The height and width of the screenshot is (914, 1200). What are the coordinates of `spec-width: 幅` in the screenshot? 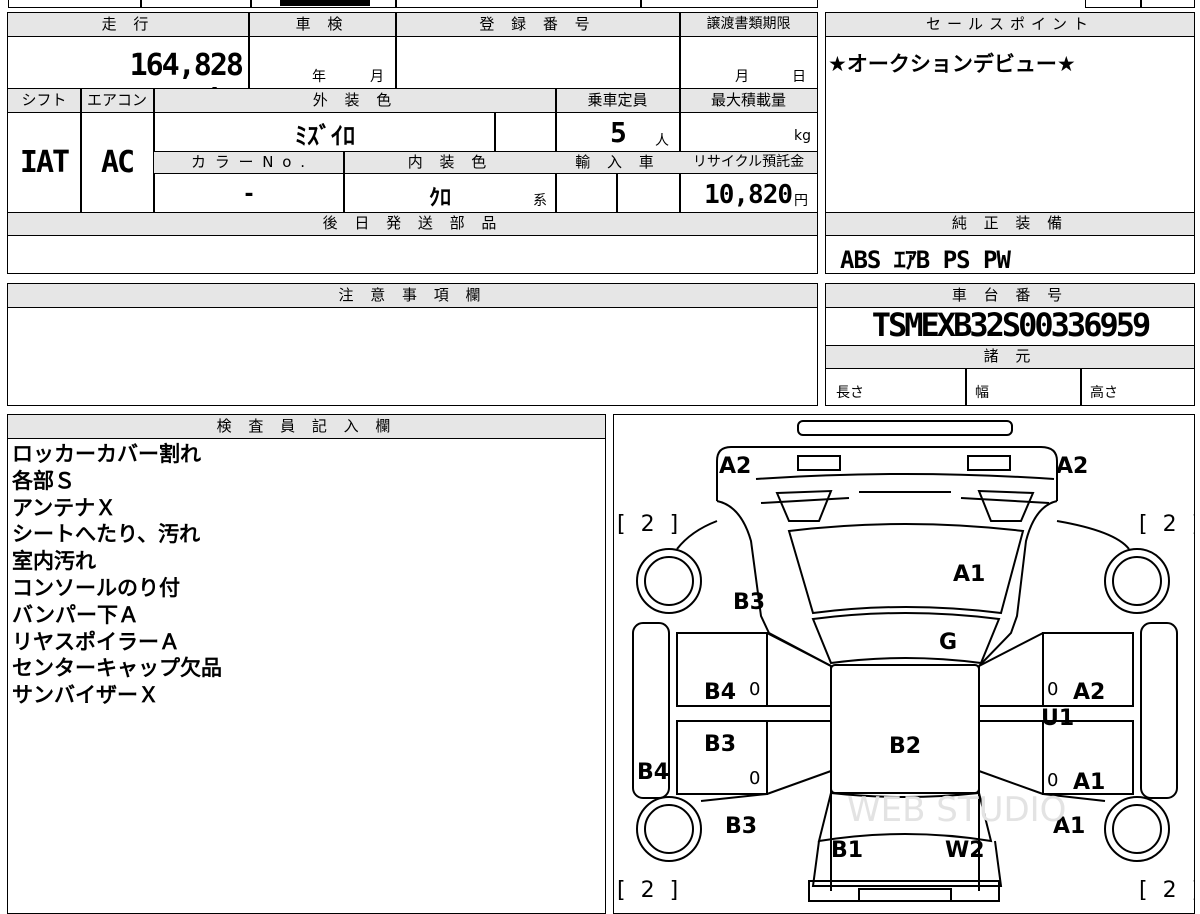 It's located at (982, 393).